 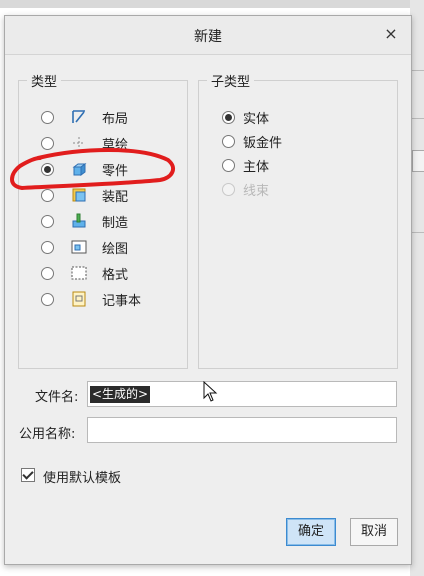 I want to click on type-option-notebook: 记事本, so click(x=91, y=299).